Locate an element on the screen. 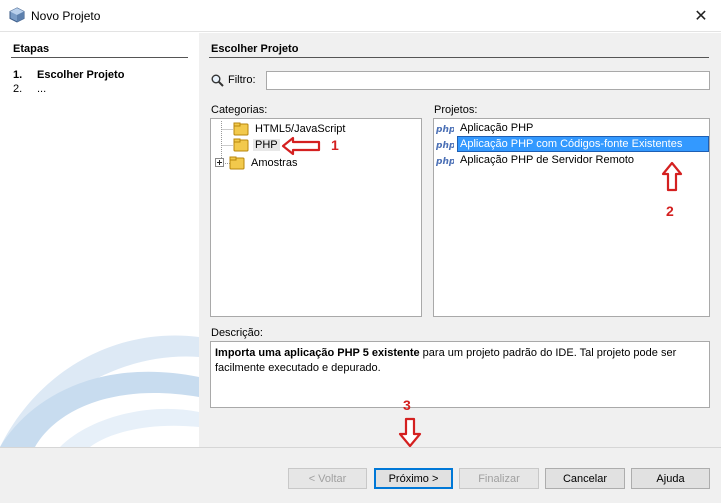  filter-input is located at coordinates (488, 80).